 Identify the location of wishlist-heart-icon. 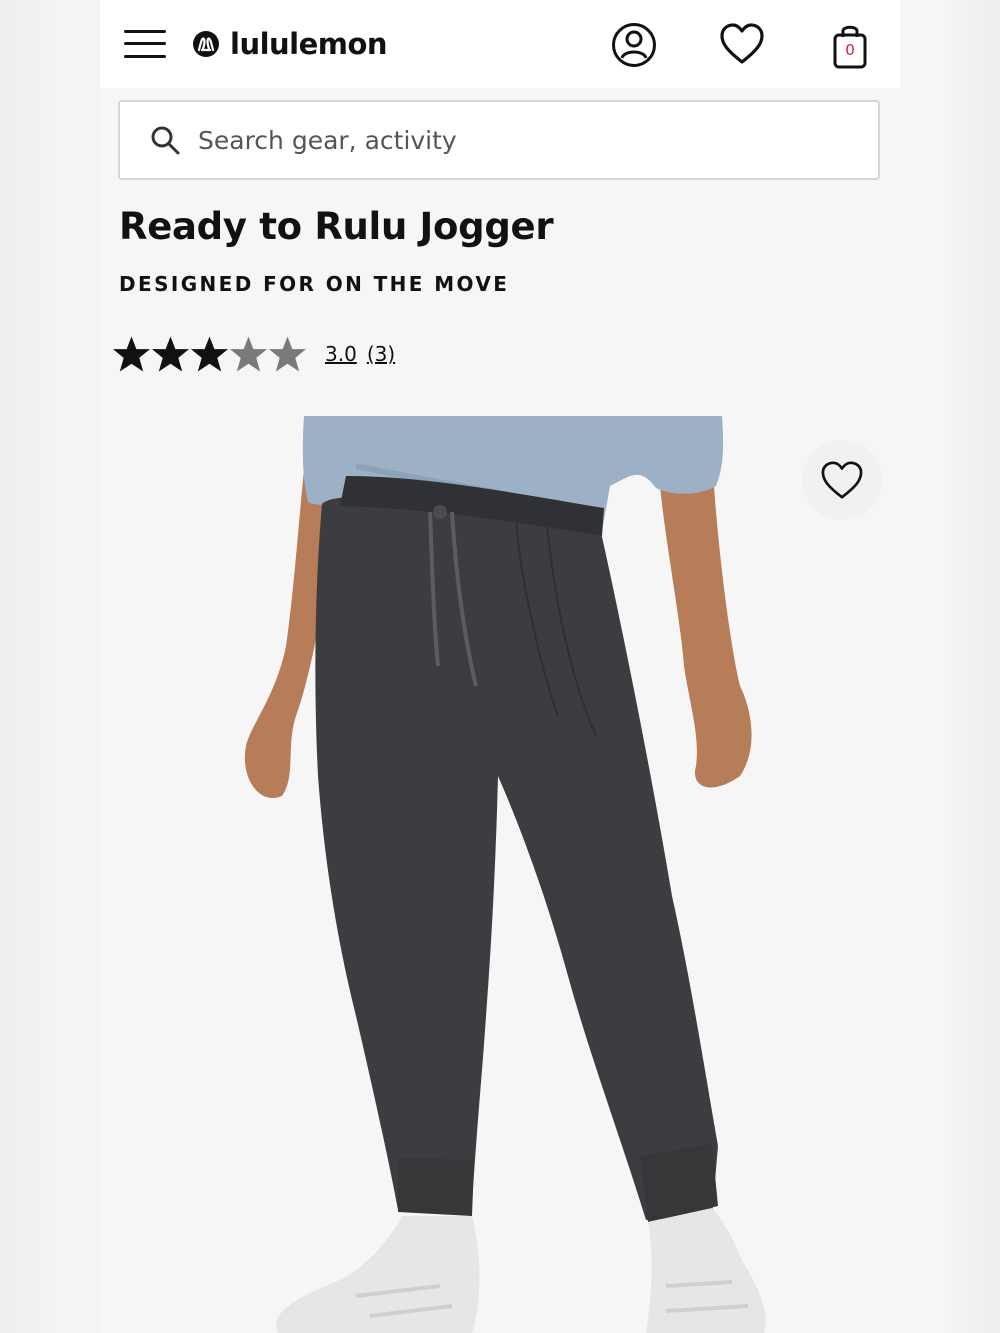
(742, 45).